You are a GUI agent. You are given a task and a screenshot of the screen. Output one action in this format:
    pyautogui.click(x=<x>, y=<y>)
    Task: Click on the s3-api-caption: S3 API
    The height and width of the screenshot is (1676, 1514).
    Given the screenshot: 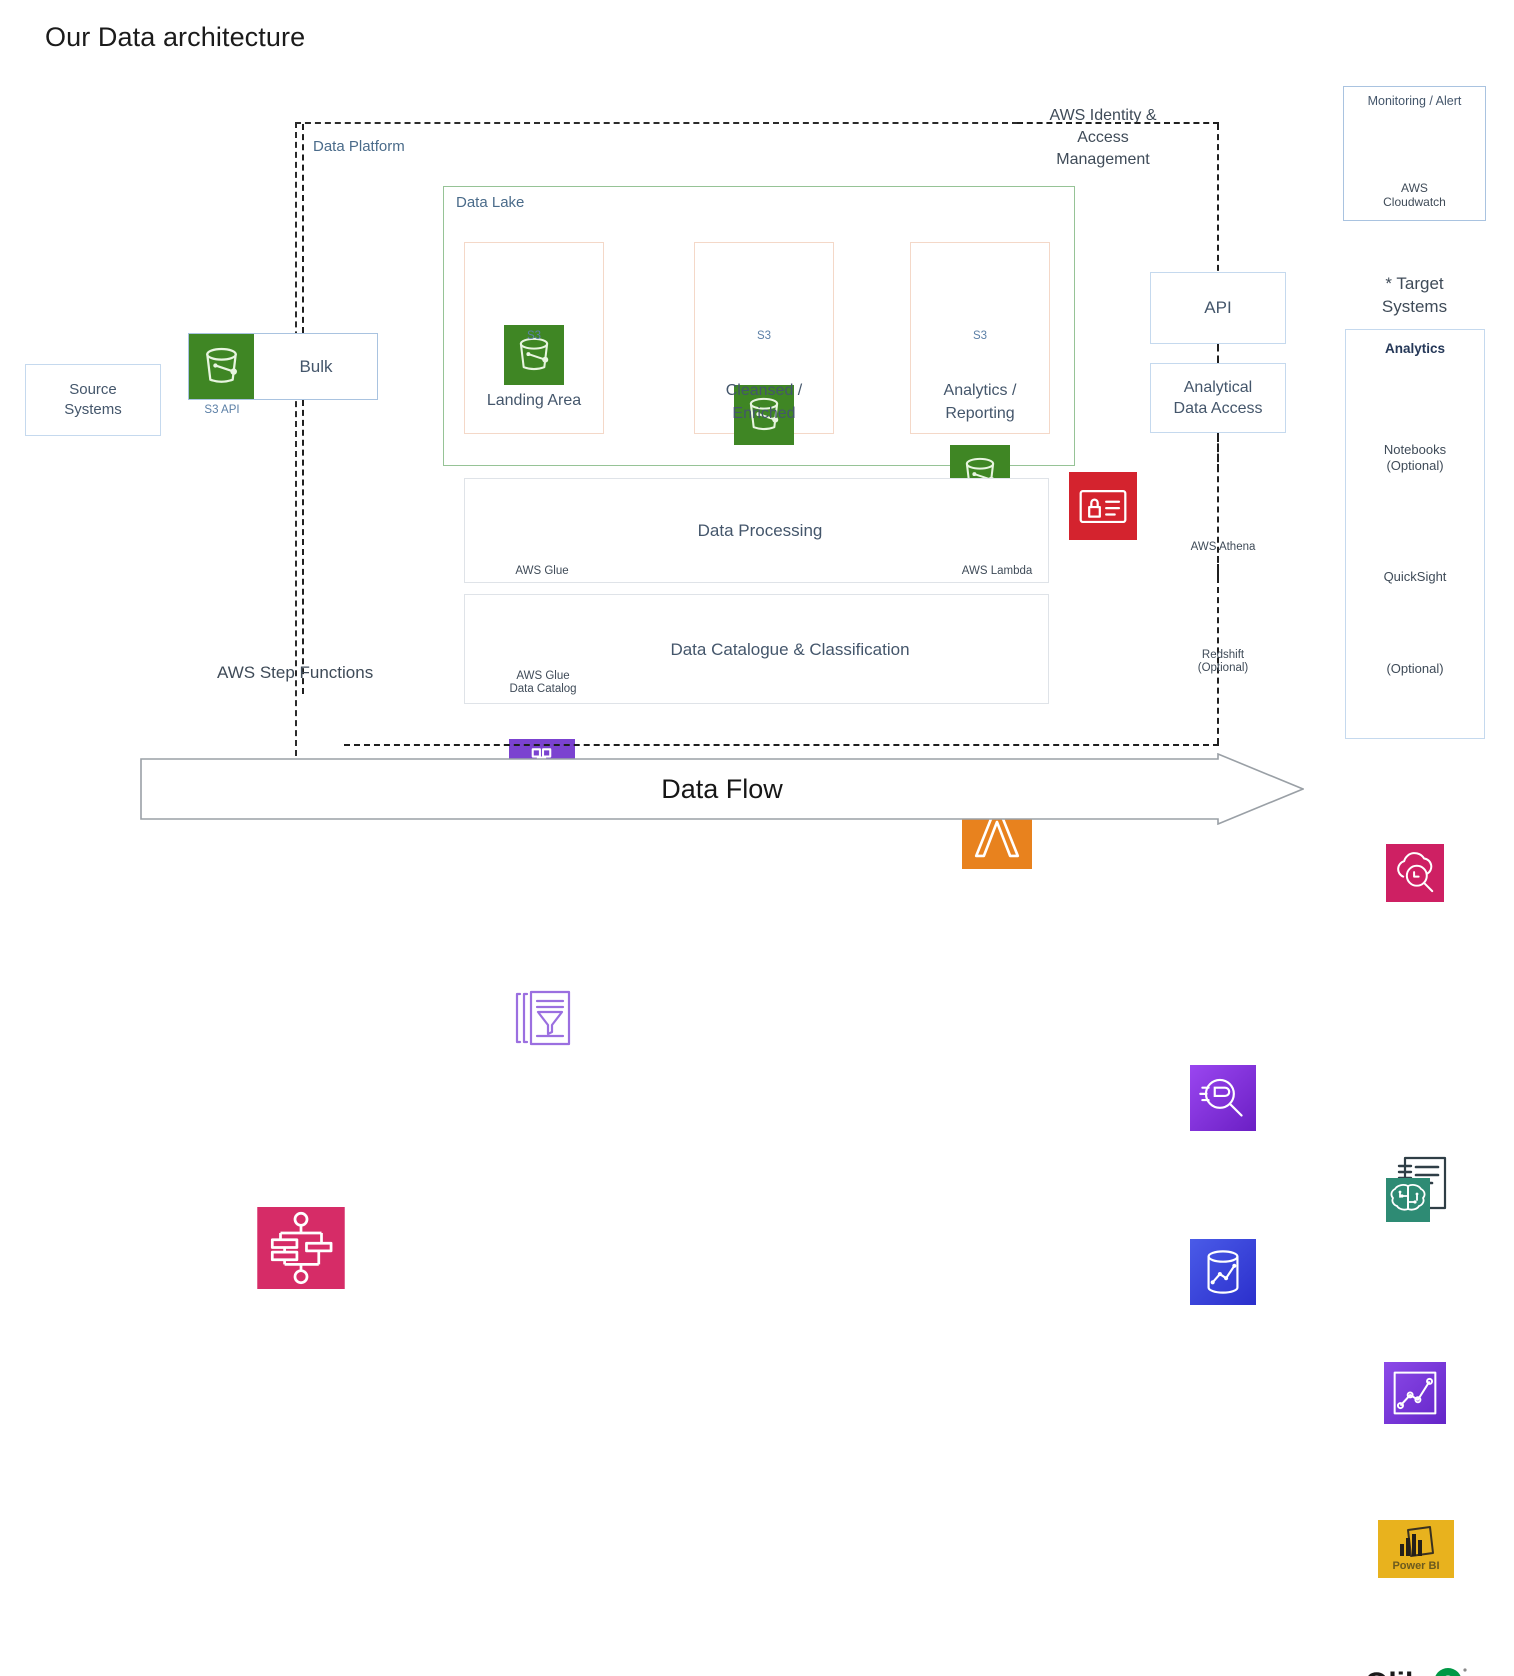 What is the action you would take?
    pyautogui.click(x=222, y=410)
    